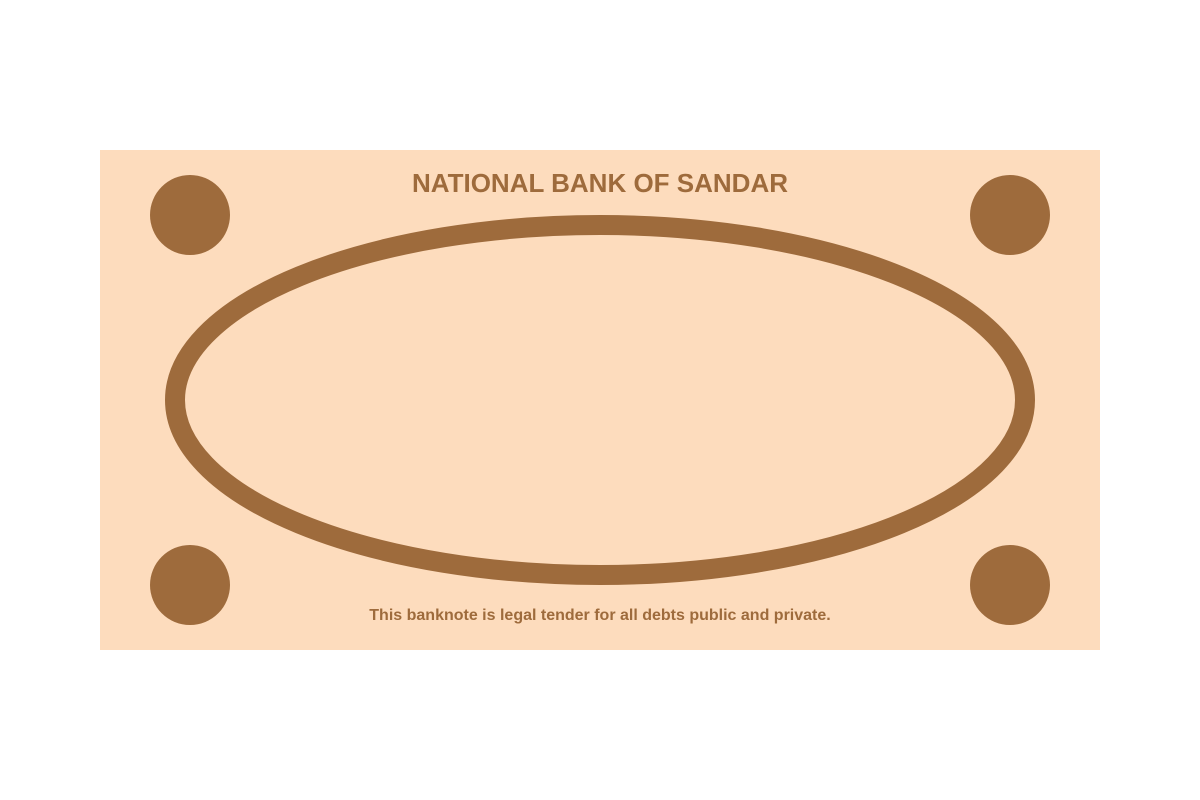 The width and height of the screenshot is (1200, 800). What do you see at coordinates (600, 183) in the screenshot?
I see `bank-name: NATIONAL BANK OF SANDAR` at bounding box center [600, 183].